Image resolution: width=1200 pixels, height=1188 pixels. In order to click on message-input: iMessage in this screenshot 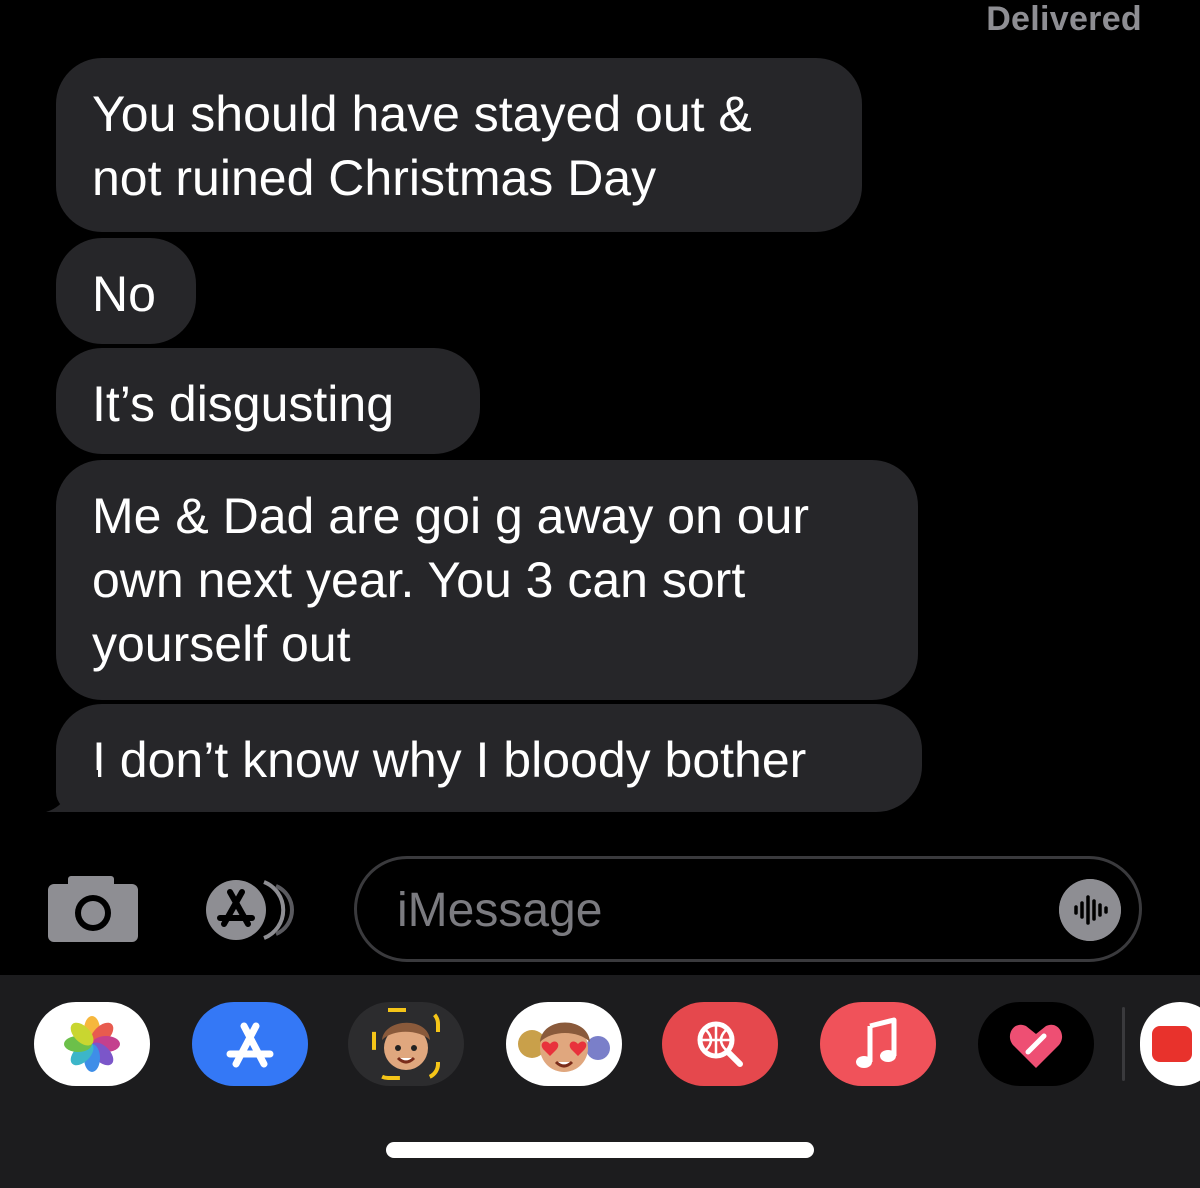, I will do `click(748, 909)`.